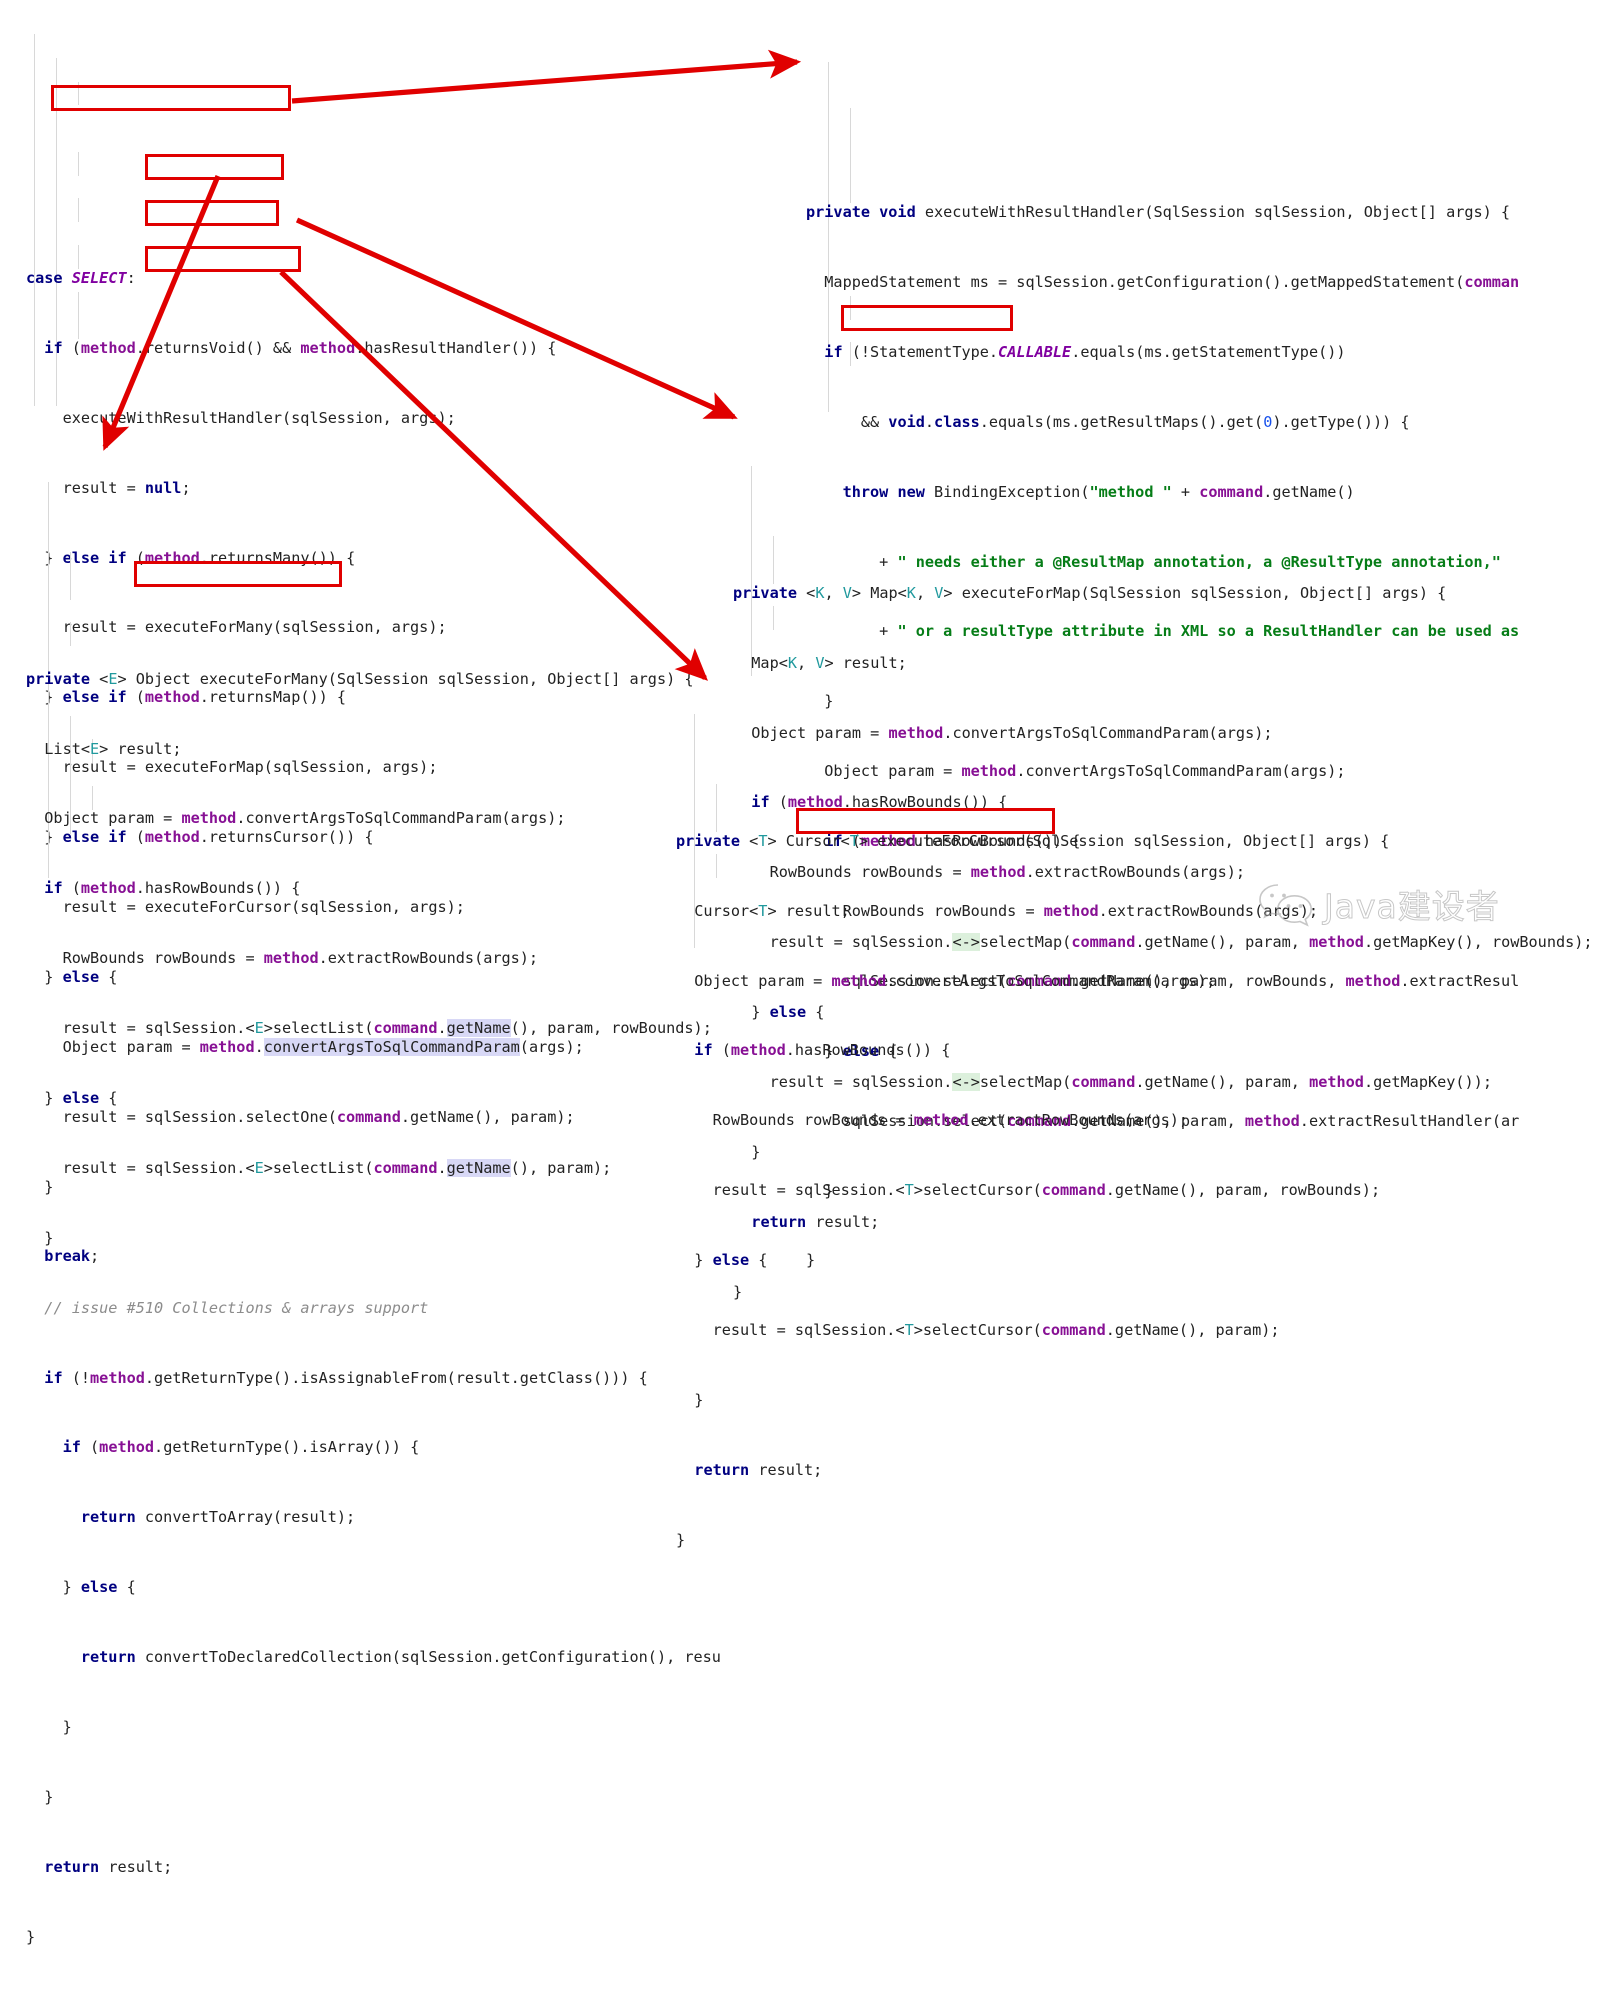  What do you see at coordinates (218, 1517) in the screenshot?
I see `code-line: return convertToArray(result);` at bounding box center [218, 1517].